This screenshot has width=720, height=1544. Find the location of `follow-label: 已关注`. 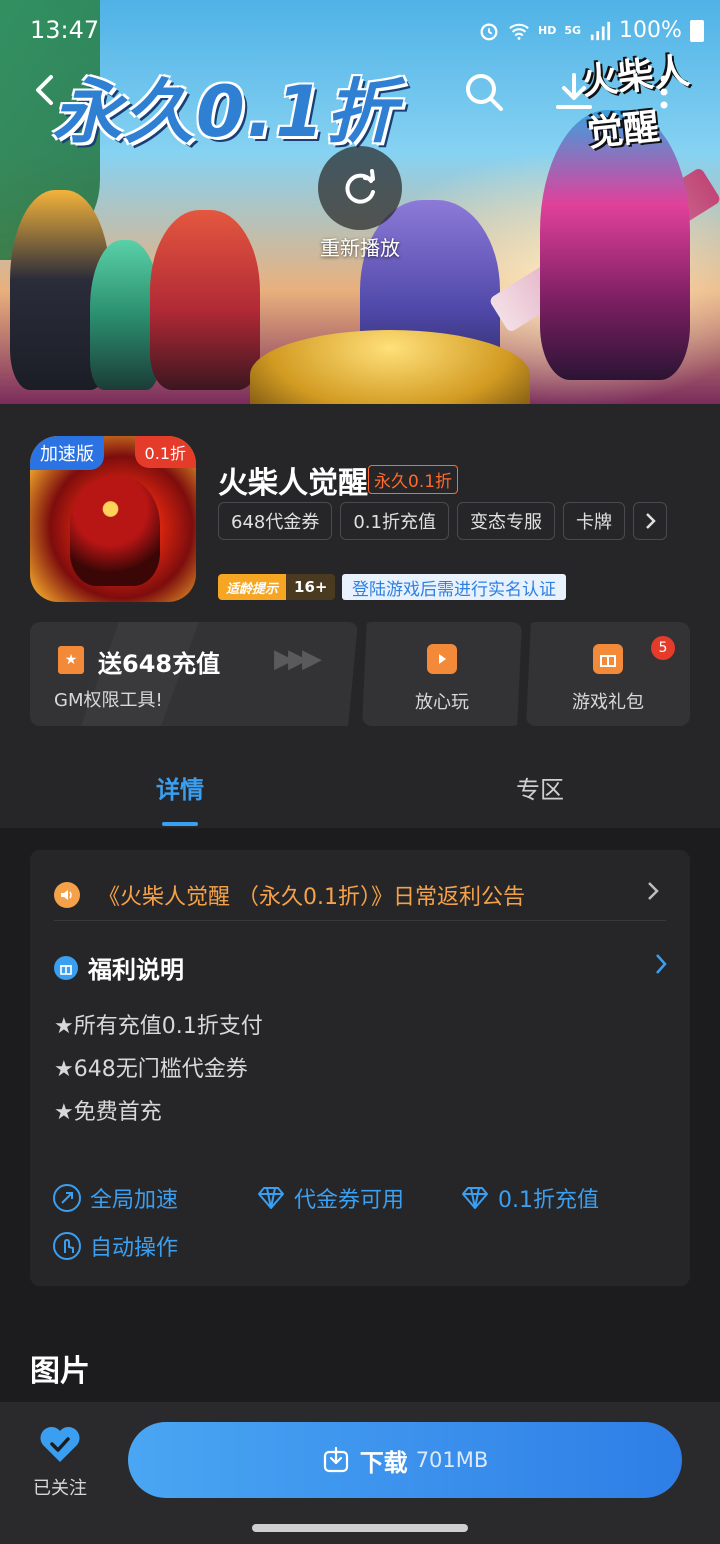

follow-label: 已关注 is located at coordinates (60, 1488).